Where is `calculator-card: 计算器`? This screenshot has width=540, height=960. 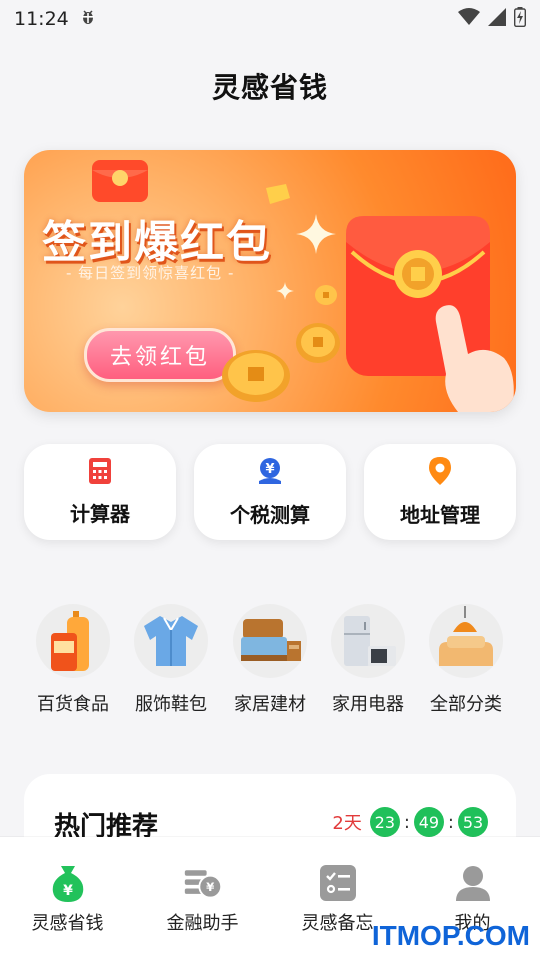
calculator-card: 计算器 is located at coordinates (100, 492).